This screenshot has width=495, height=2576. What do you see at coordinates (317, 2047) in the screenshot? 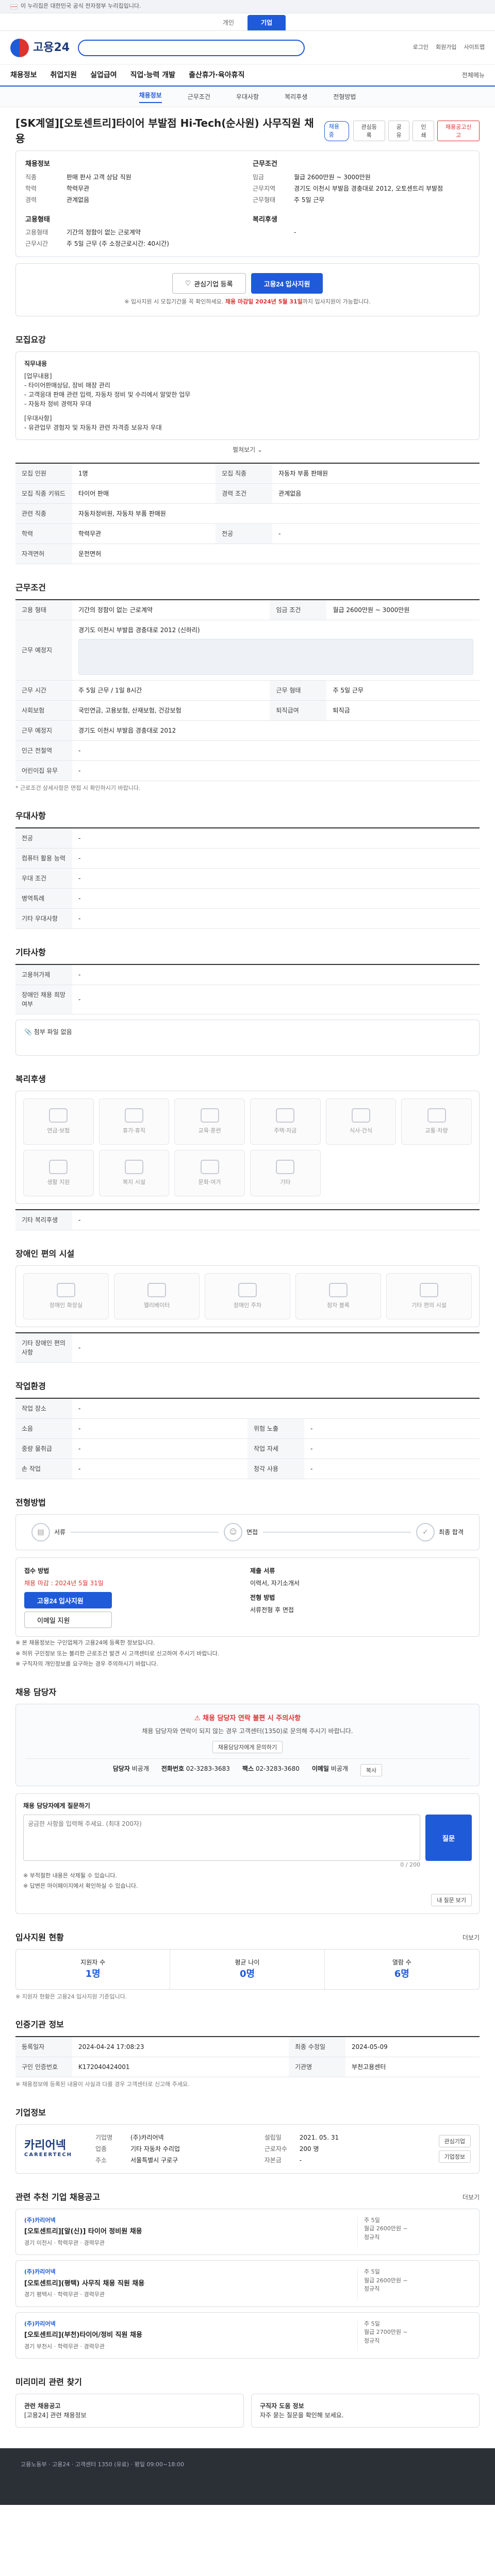
I see `table-key: 최종 수정일` at bounding box center [317, 2047].